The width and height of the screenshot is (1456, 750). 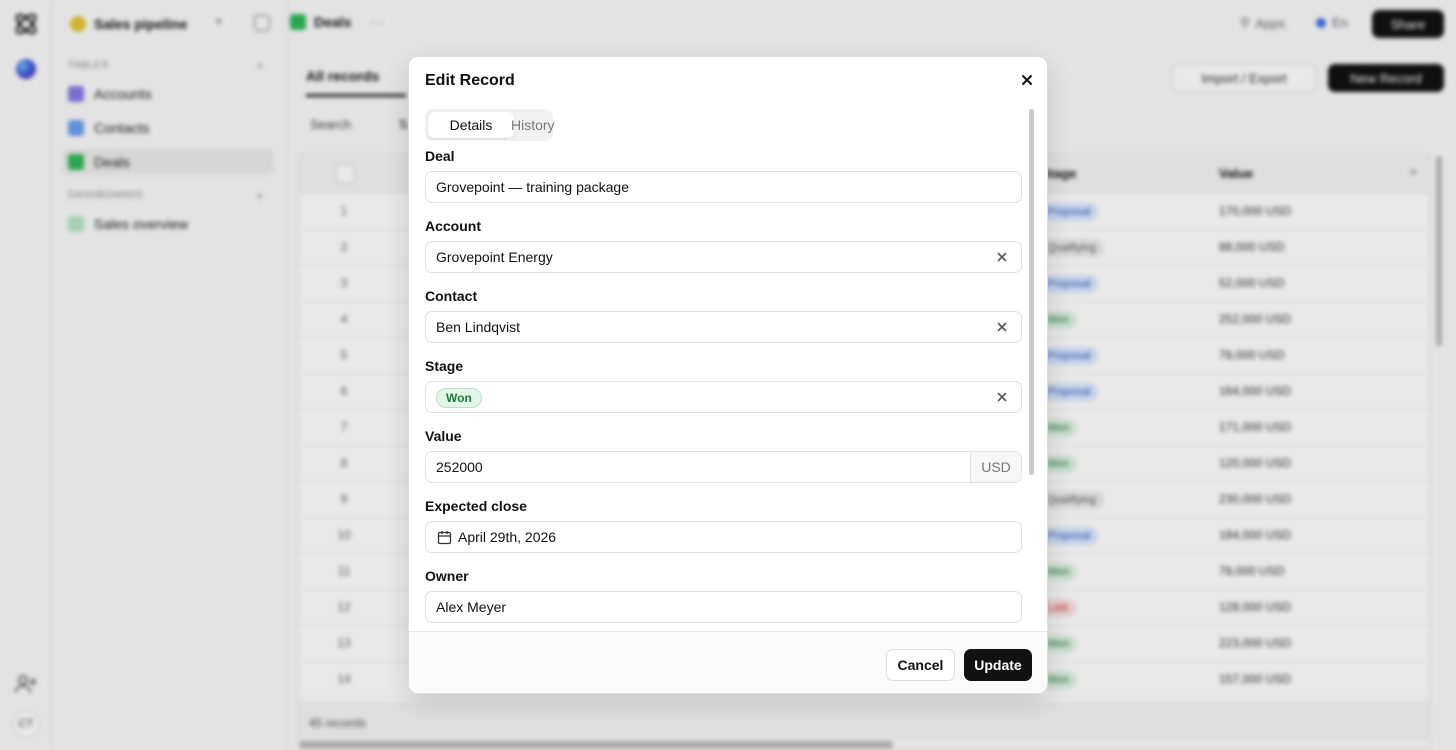 What do you see at coordinates (532, 187) in the screenshot?
I see `deal-value: Grovepoint — training package` at bounding box center [532, 187].